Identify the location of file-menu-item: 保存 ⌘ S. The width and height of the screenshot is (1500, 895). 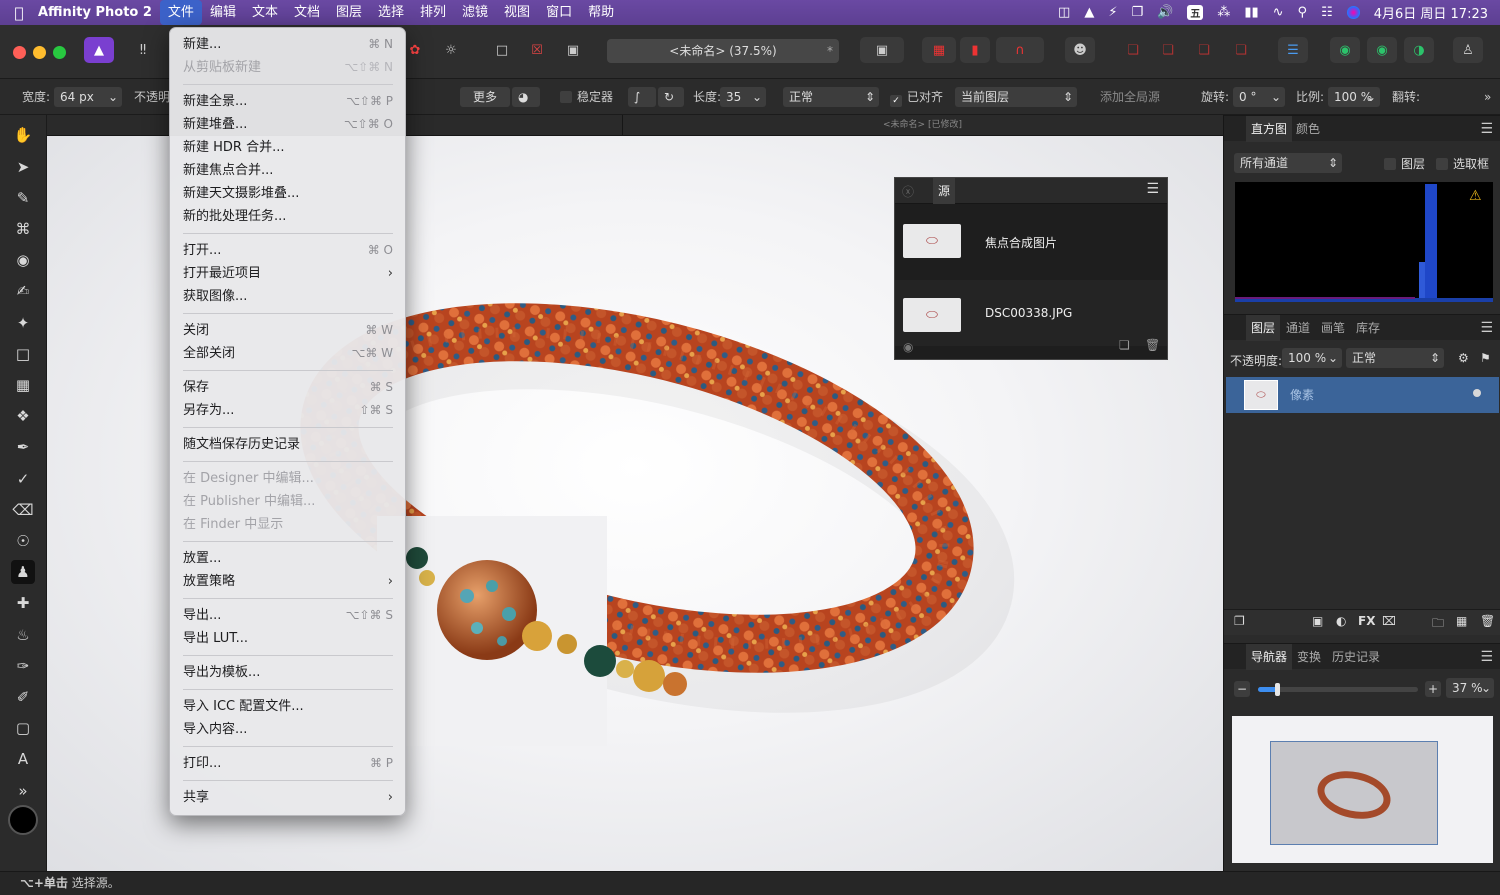
(288, 387).